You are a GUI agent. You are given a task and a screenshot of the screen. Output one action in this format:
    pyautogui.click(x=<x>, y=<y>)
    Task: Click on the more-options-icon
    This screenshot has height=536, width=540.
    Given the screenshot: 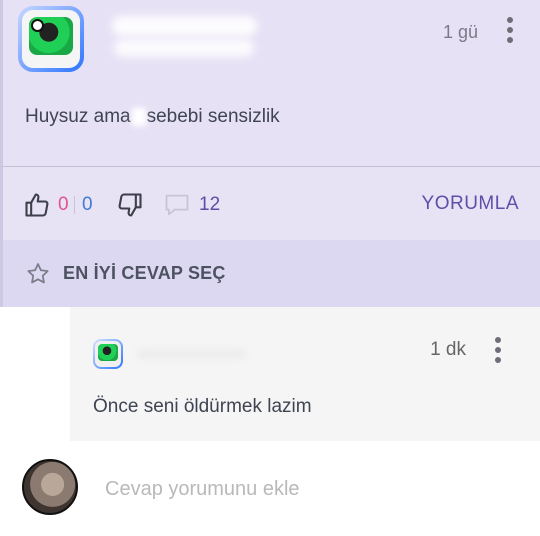 What is the action you would take?
    pyautogui.click(x=510, y=30)
    